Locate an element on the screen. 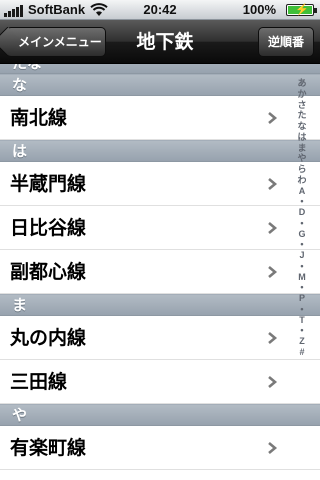 This screenshot has height=480, width=320. reverse-order-button: 逆順番 is located at coordinates (286, 42).